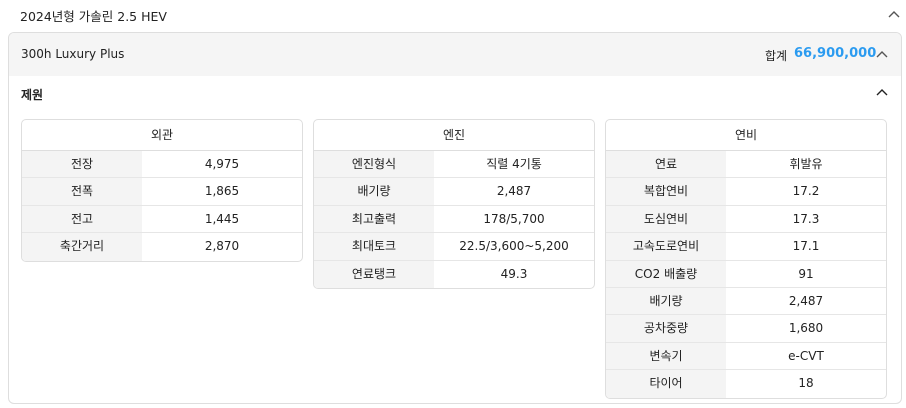  Describe the element at coordinates (806, 191) in the screenshot. I see `spec-value: 17.2` at that location.